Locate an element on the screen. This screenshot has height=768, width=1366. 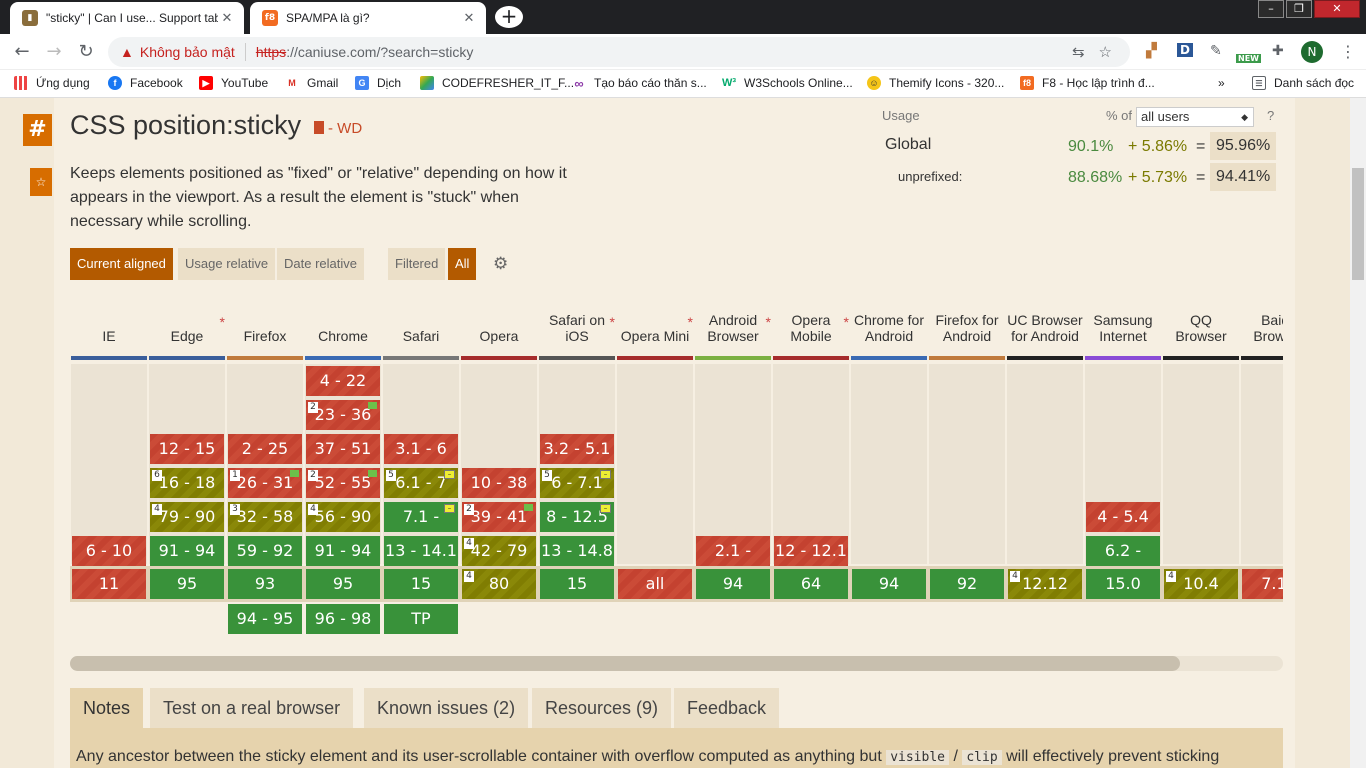
tab-notes: Notes is located at coordinates (107, 708).